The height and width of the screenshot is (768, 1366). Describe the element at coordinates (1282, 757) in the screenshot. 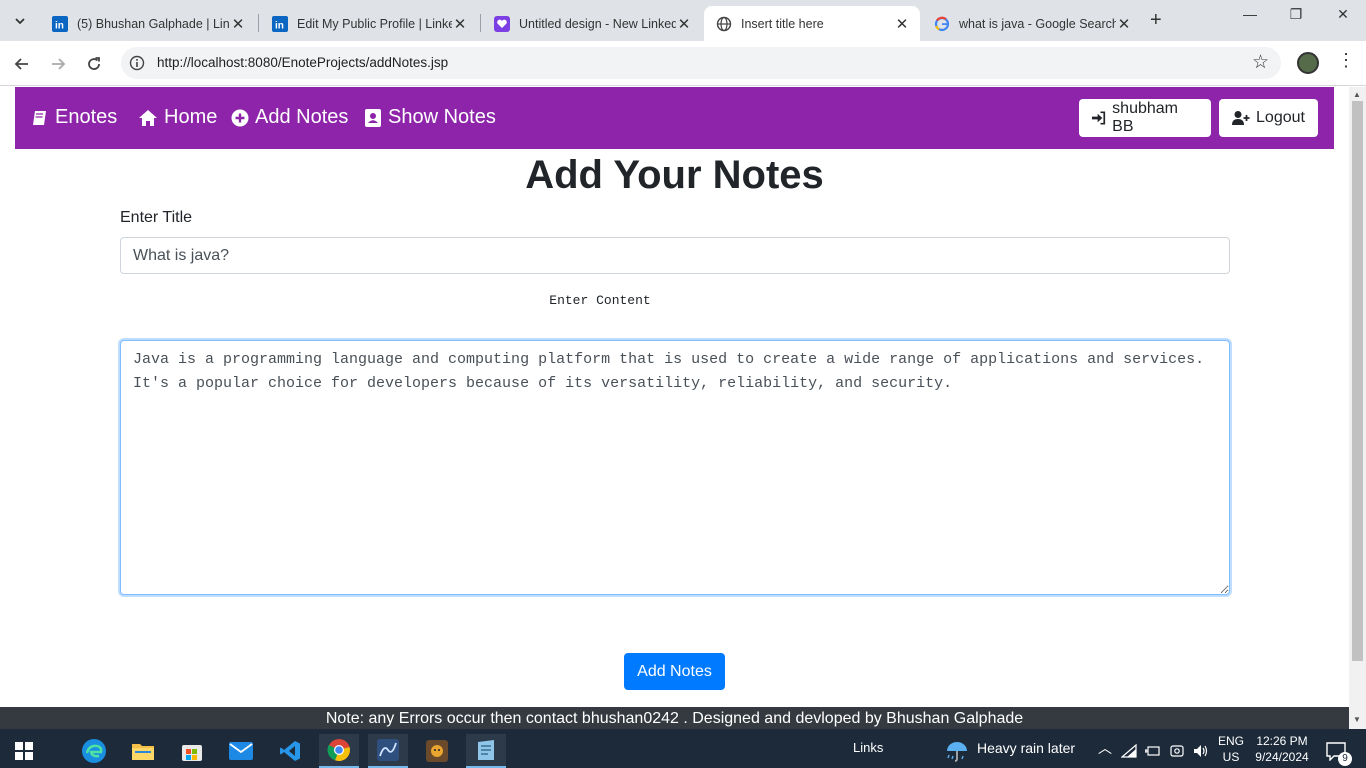

I see `clock-date: 9/24/2024` at that location.